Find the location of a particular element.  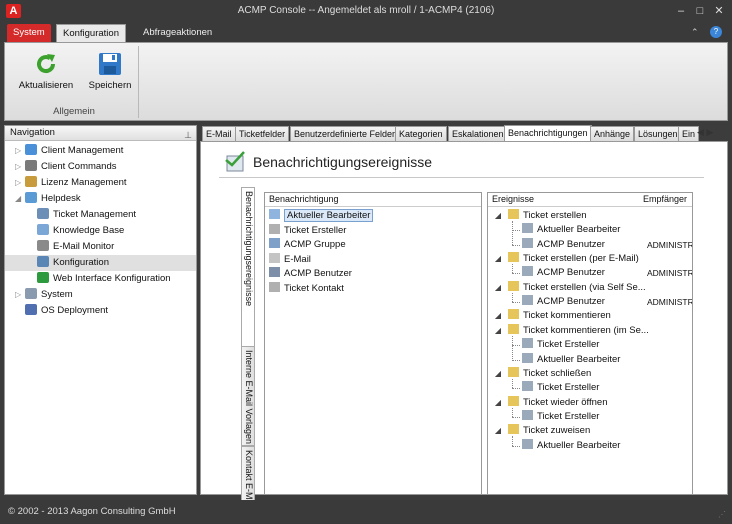

notification-label: Aktueller Bearbeiter is located at coordinates (329, 215).